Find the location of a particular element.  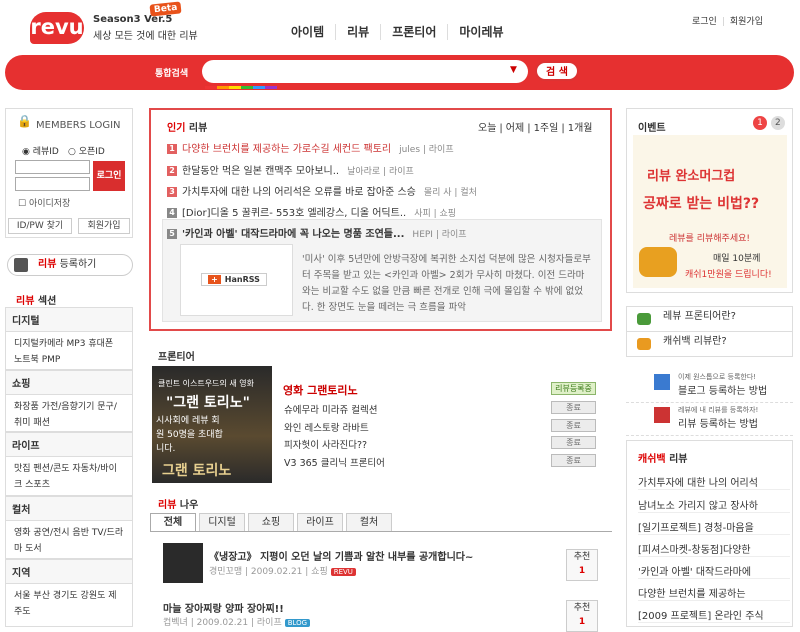

period-month: 1개월 is located at coordinates (580, 128).